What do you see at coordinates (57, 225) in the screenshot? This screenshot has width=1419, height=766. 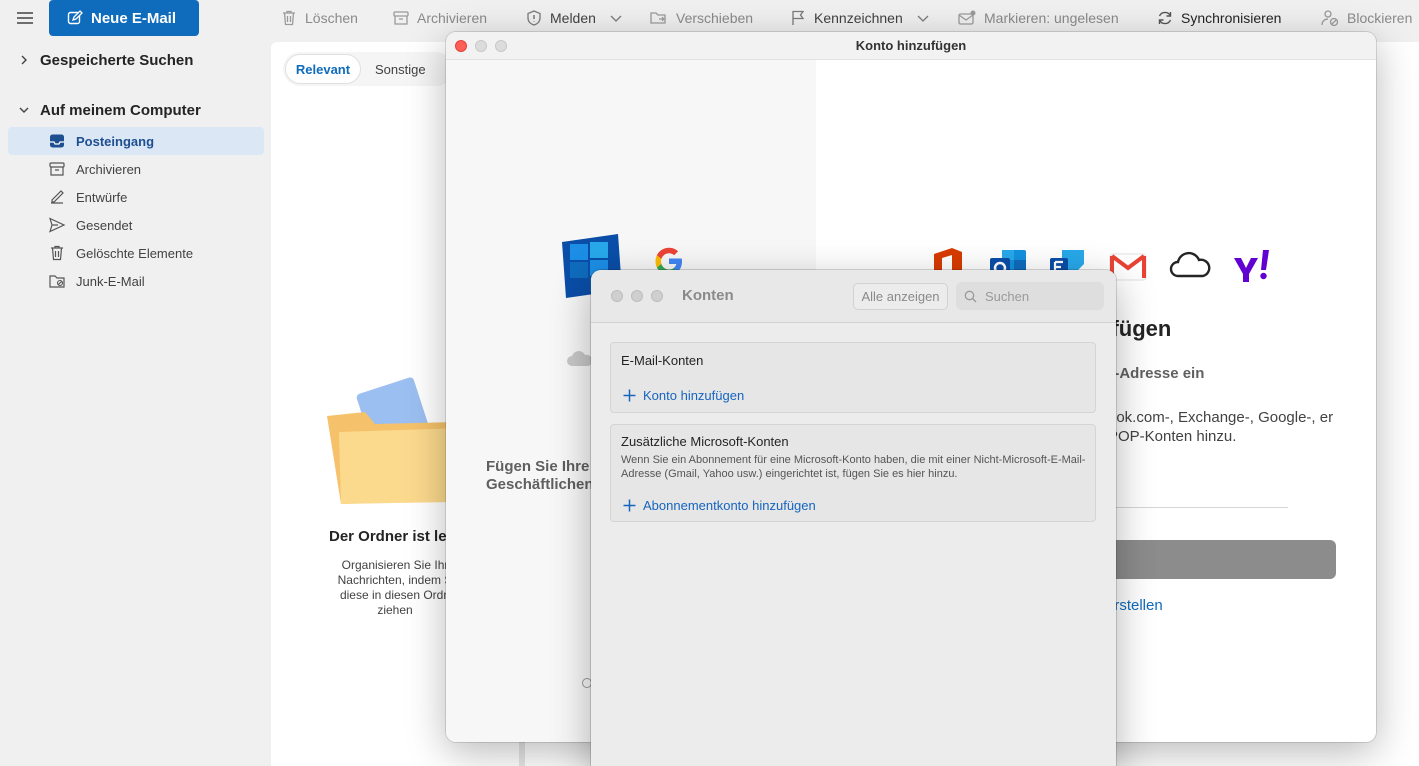 I see `sent-icon` at bounding box center [57, 225].